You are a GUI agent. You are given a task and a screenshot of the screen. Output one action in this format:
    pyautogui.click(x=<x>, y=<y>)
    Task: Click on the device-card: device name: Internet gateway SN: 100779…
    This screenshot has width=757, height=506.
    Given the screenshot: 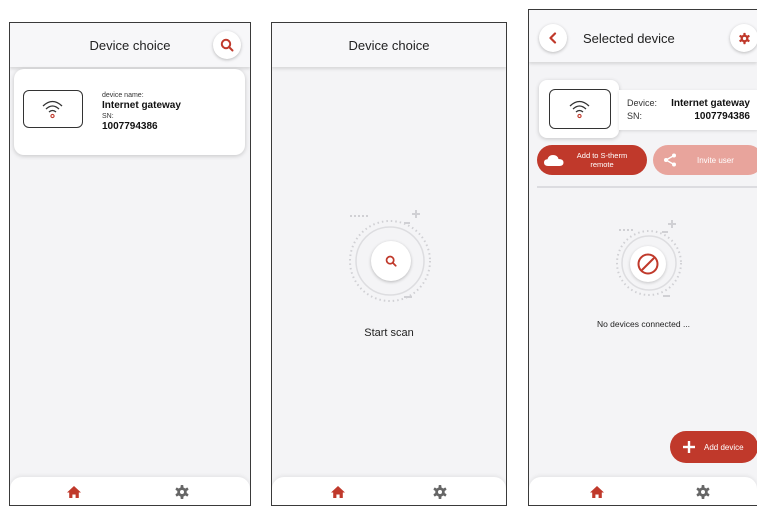 What is the action you would take?
    pyautogui.click(x=129, y=112)
    